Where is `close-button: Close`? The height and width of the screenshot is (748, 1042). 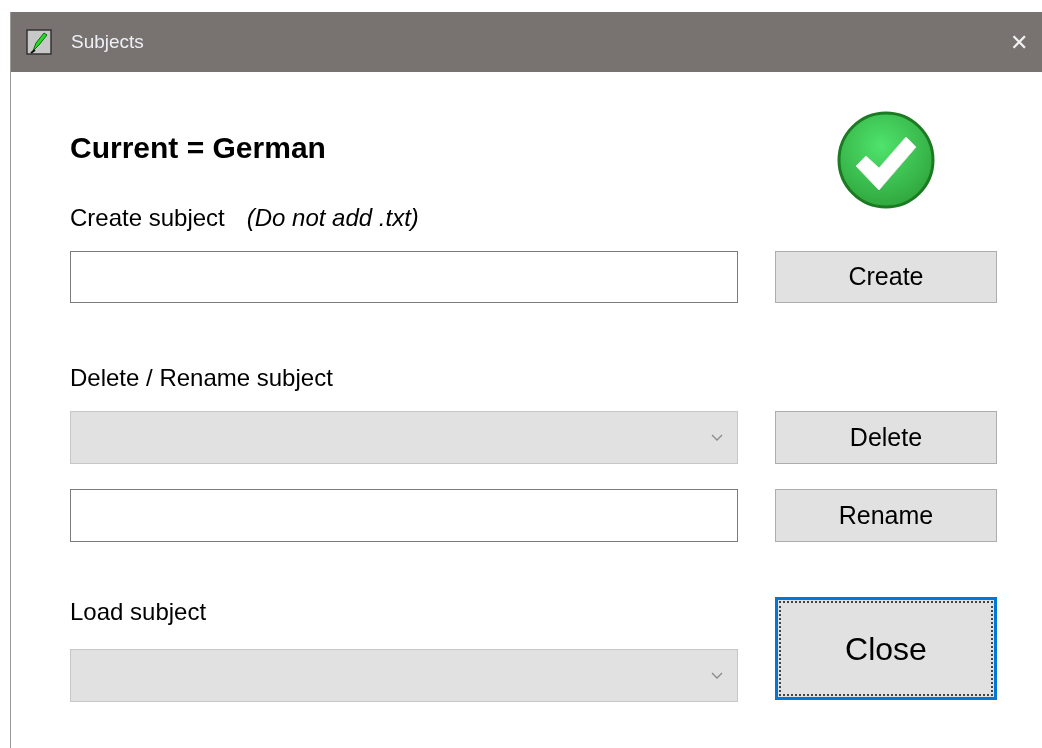 close-button: Close is located at coordinates (886, 648).